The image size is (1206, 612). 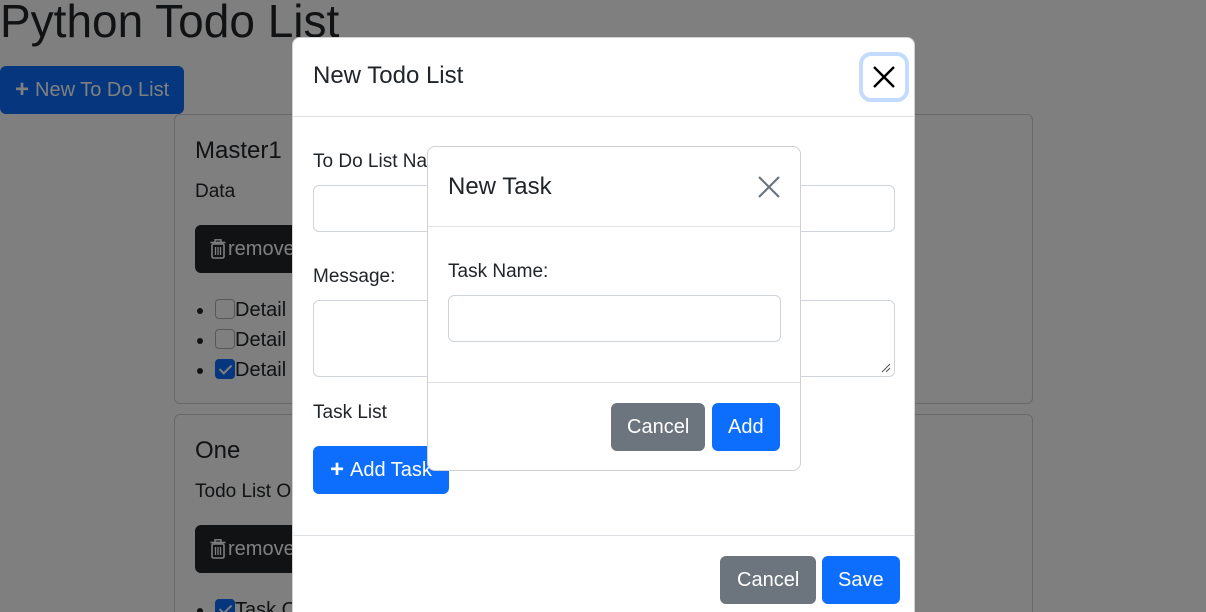 What do you see at coordinates (350, 412) in the screenshot?
I see `task-list-label: Task List` at bounding box center [350, 412].